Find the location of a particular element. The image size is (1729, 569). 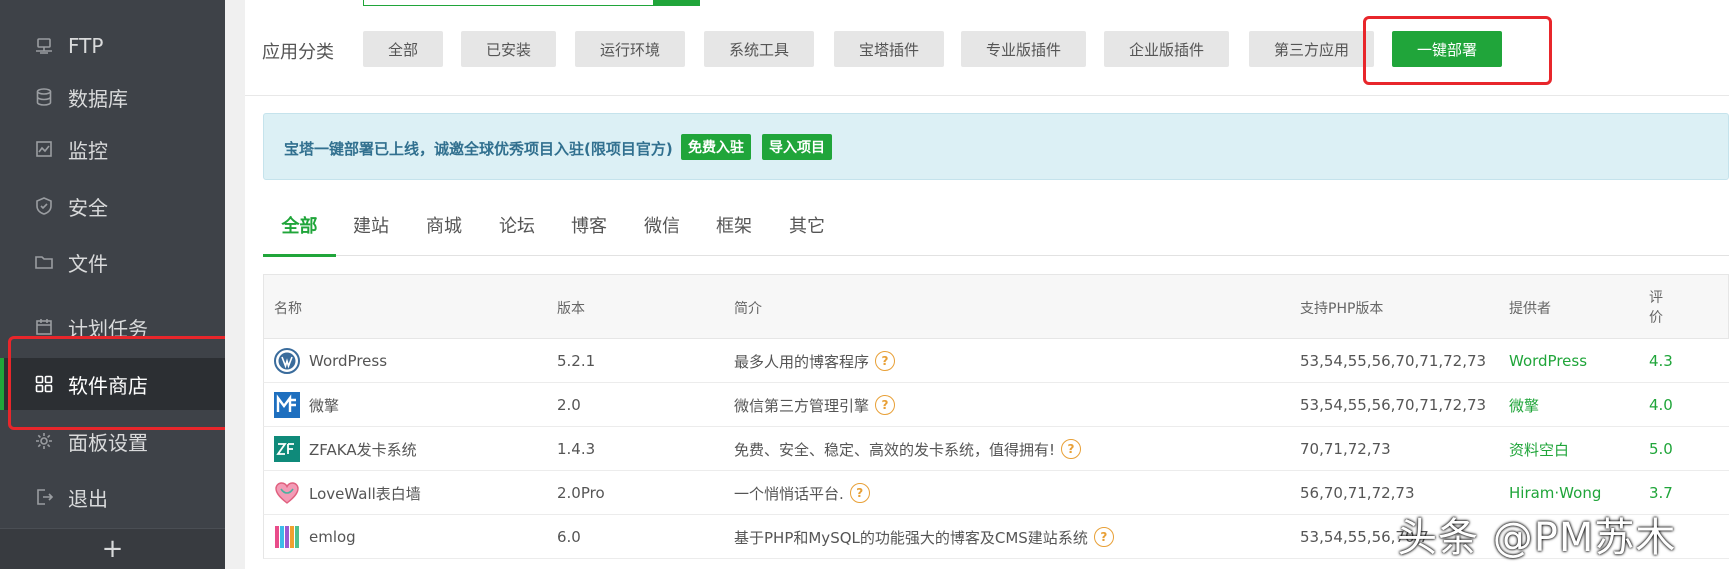

app-name: LoveWall表白墙 is located at coordinates (365, 493).